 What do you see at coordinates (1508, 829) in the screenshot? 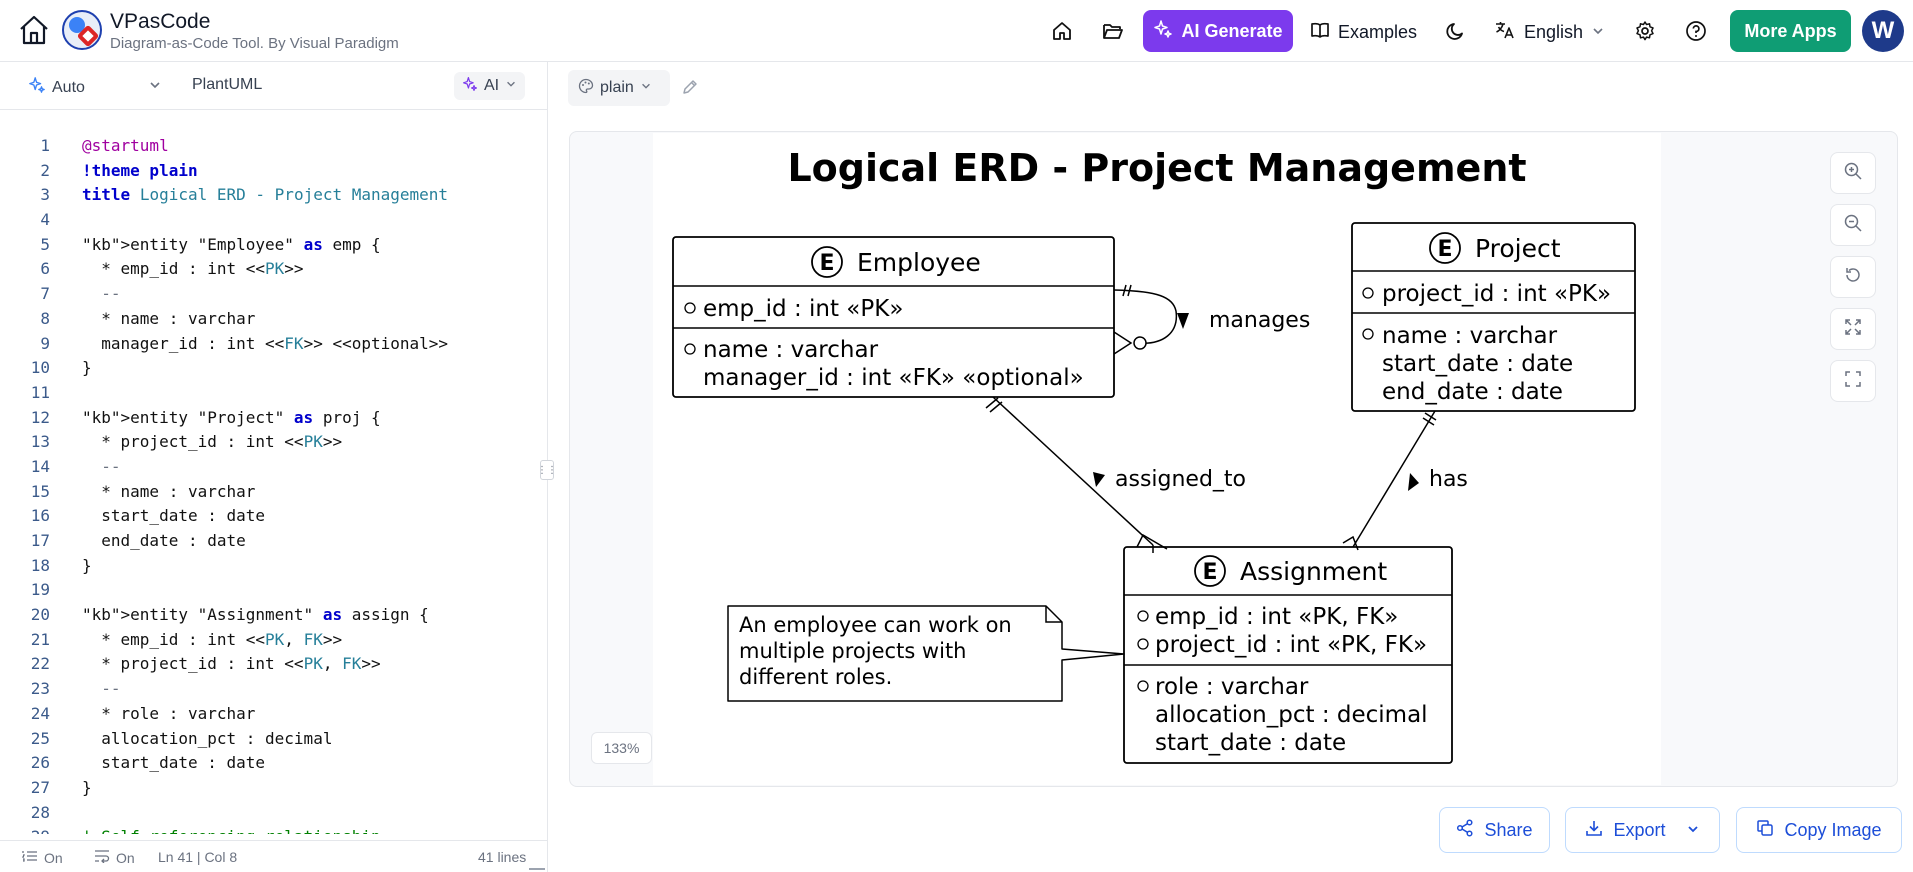
I see `share-label: Share` at bounding box center [1508, 829].